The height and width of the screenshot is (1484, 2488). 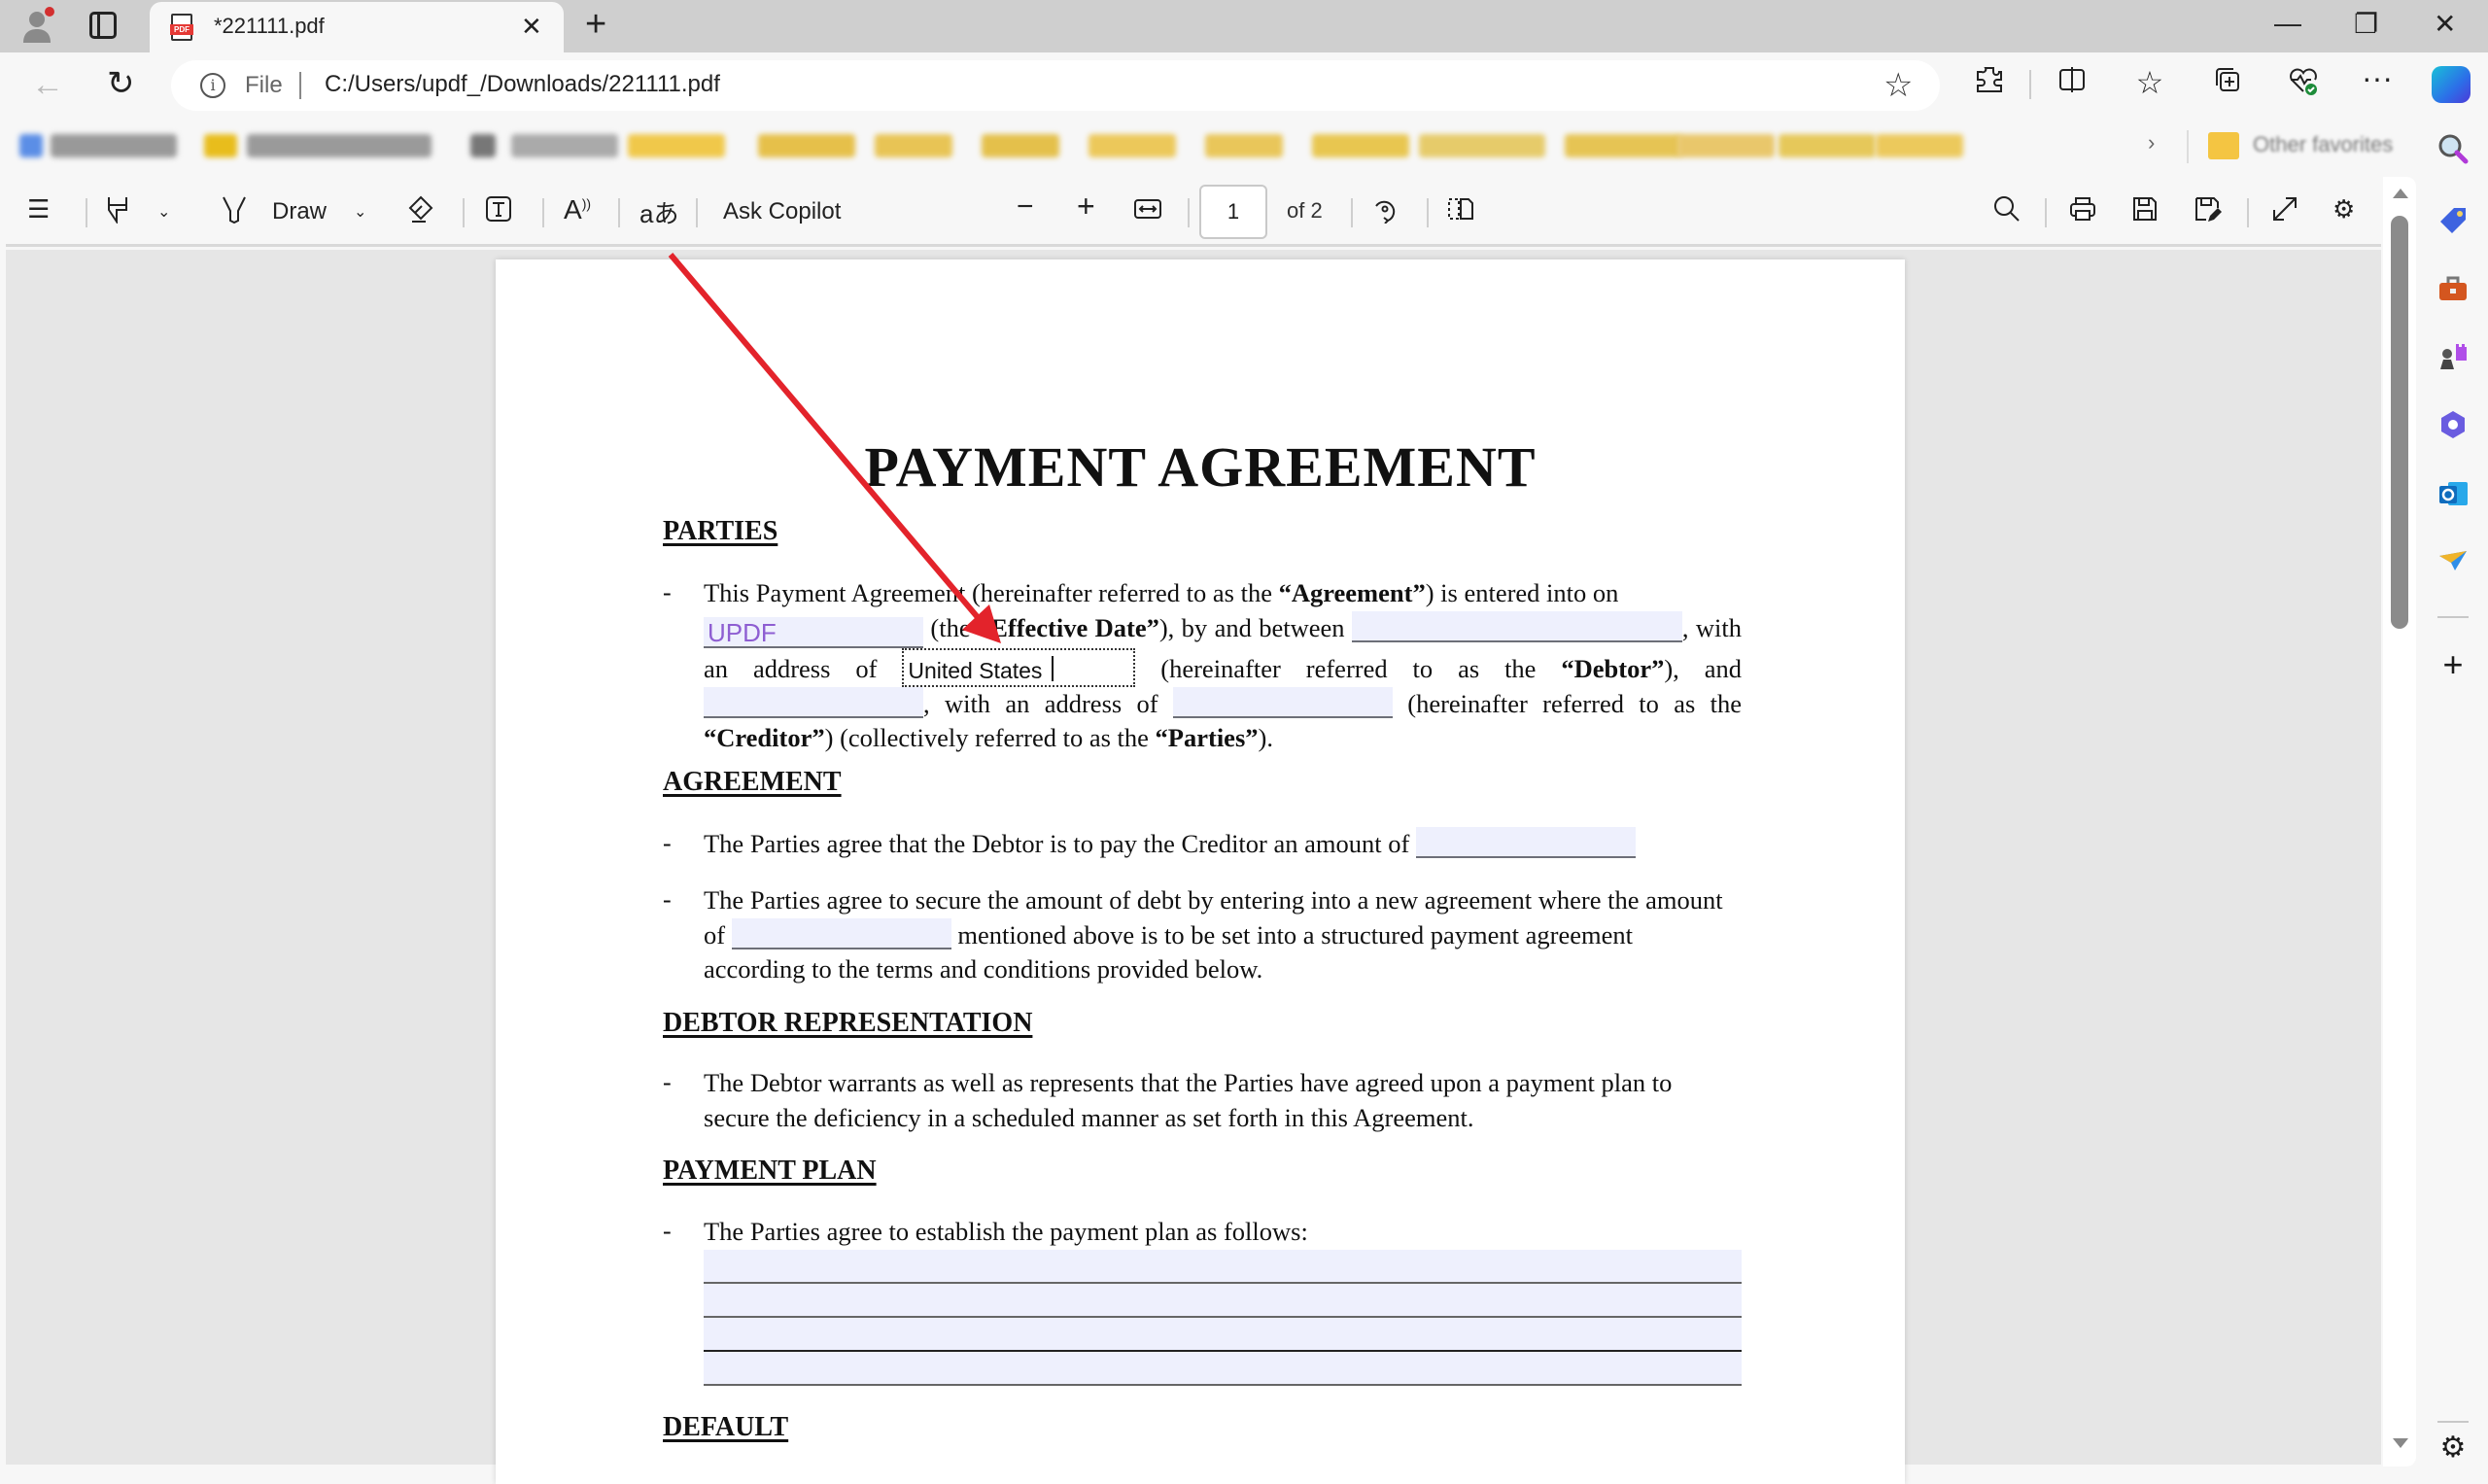 I want to click on close-window-button: ✕, so click(x=2445, y=24).